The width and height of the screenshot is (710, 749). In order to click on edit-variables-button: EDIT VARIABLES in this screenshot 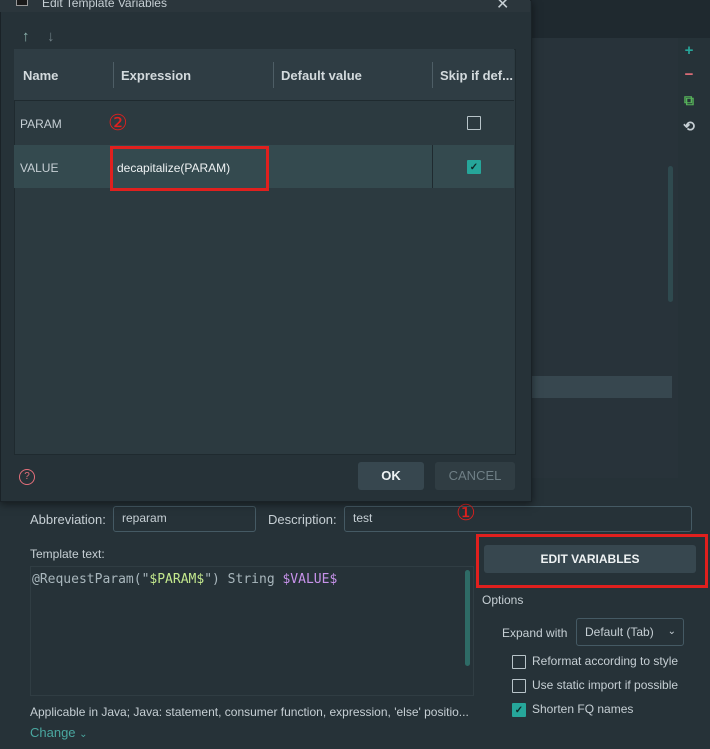, I will do `click(590, 559)`.